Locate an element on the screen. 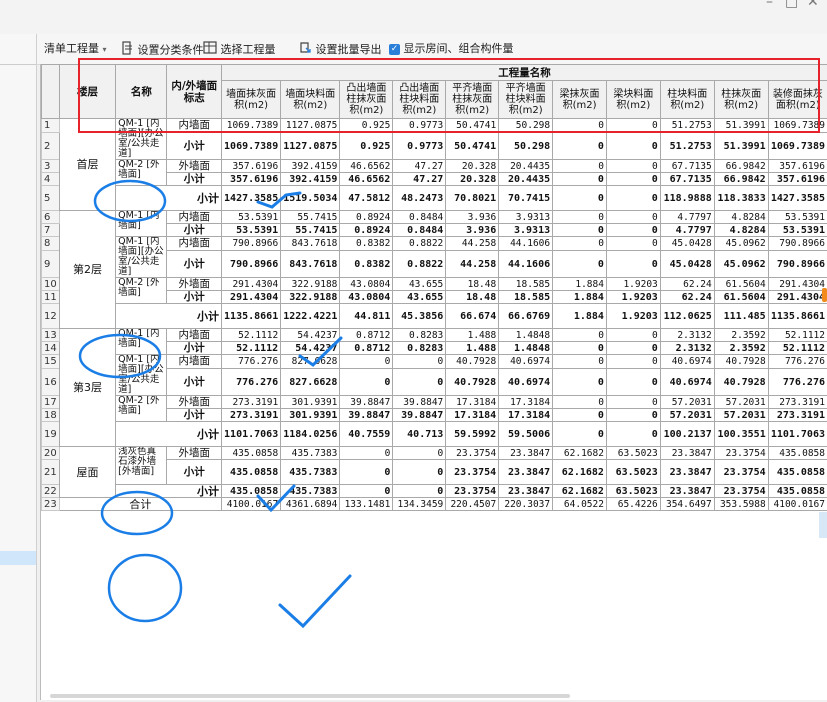  floor-cell: 第2层 is located at coordinates (87, 269).